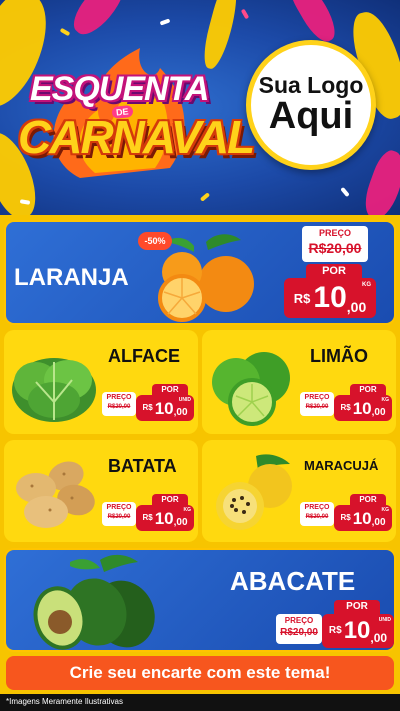 Image resolution: width=400 pixels, height=711 pixels. I want to click on avocado-icon, so click(94, 602).